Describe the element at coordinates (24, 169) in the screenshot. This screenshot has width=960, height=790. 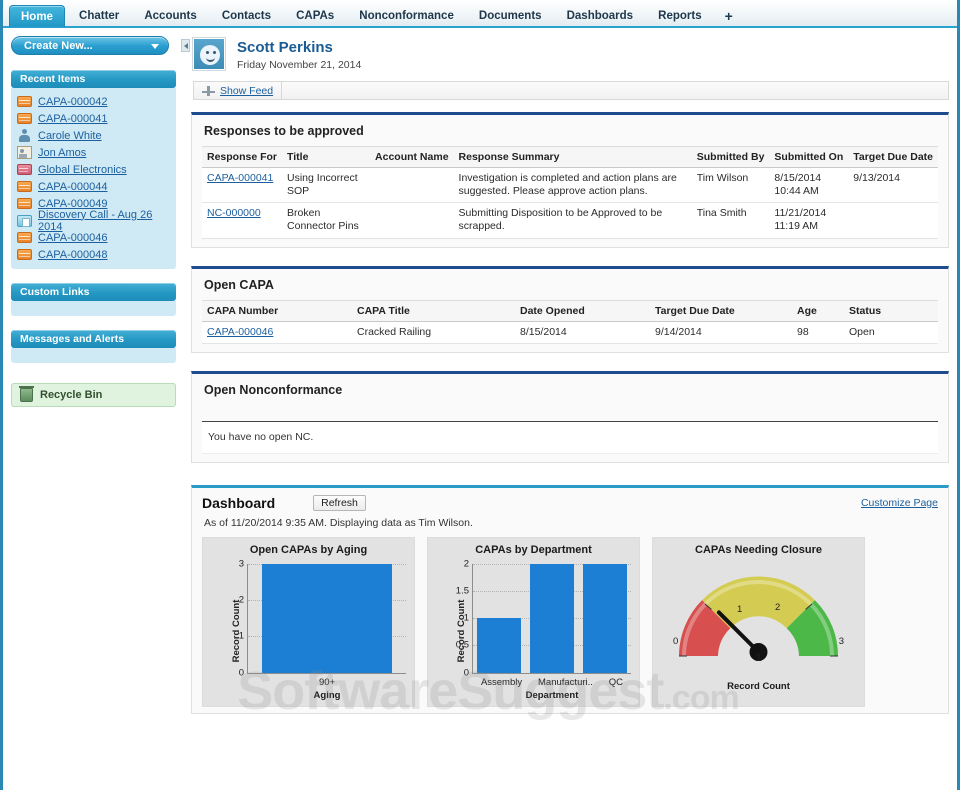
I see `account-icon` at that location.